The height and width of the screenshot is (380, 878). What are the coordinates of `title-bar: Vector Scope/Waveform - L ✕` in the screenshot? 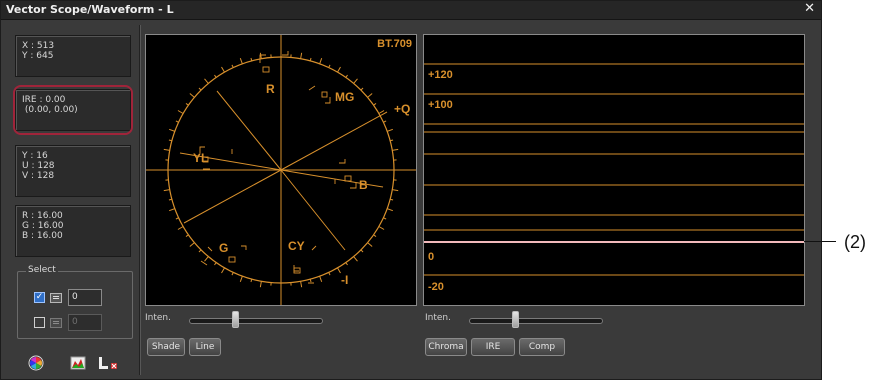 It's located at (411, 10).